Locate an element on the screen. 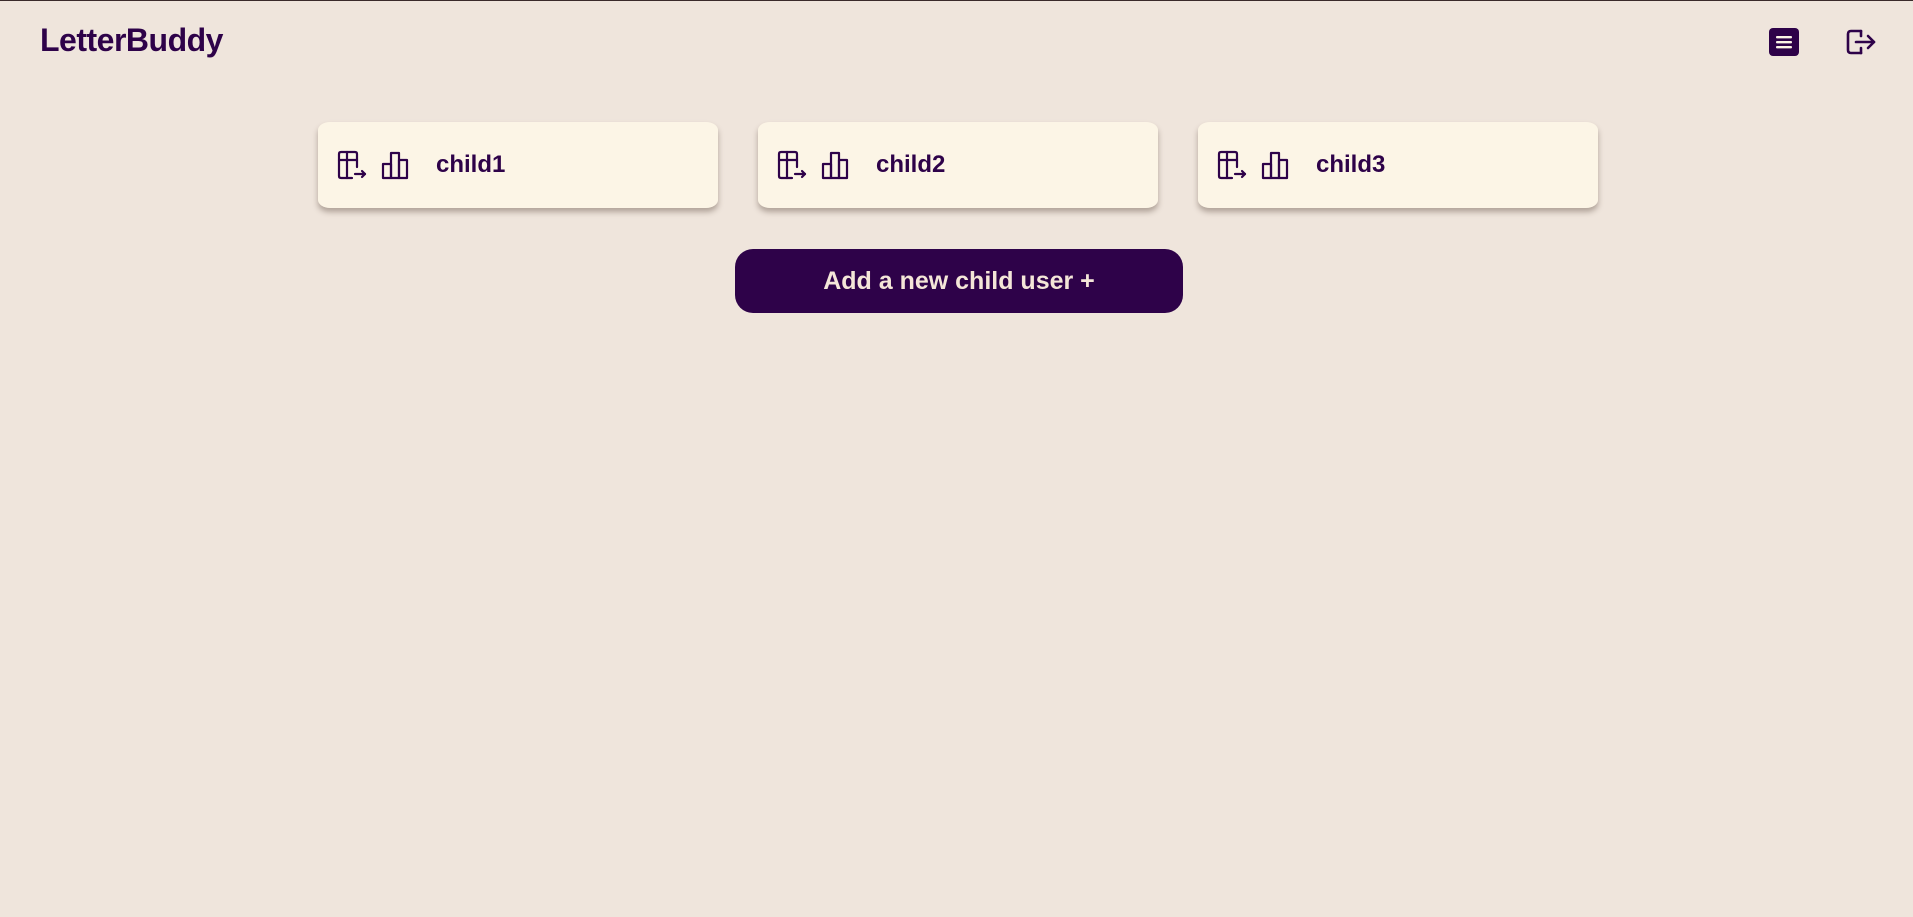  logout-button is located at coordinates (1861, 42).